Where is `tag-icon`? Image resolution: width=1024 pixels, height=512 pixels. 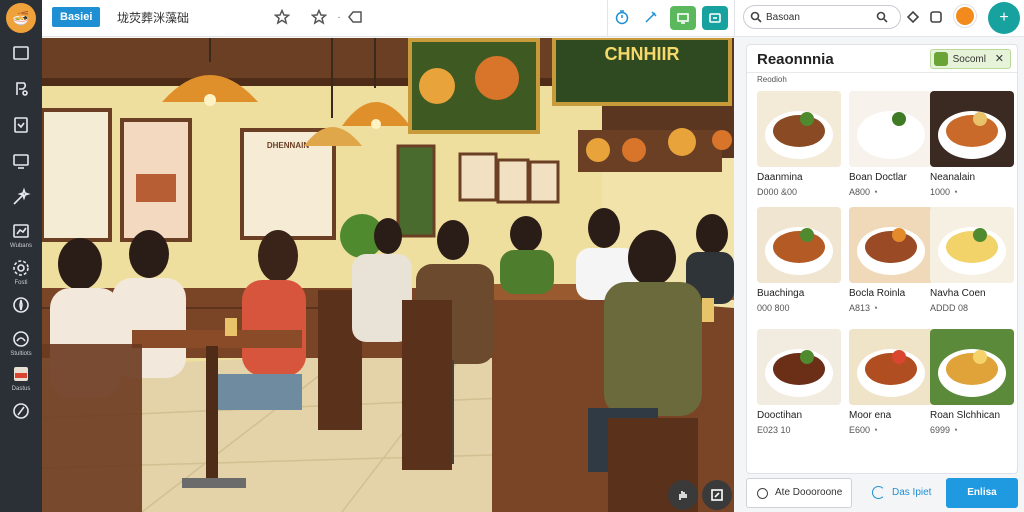 tag-icon is located at coordinates (355, 17).